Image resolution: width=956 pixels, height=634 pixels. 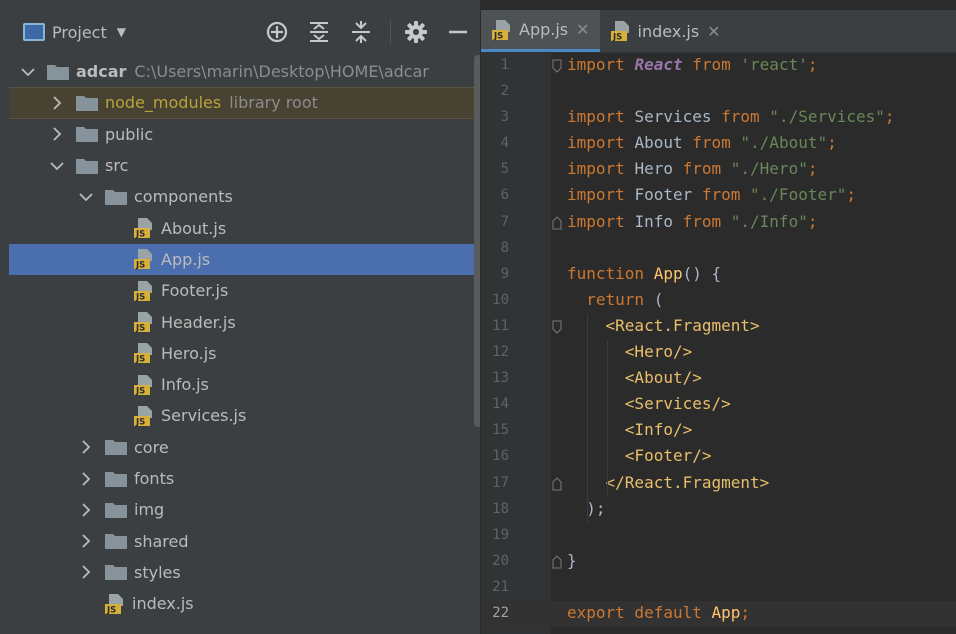 I want to click on tree-item-label: src, so click(x=117, y=166).